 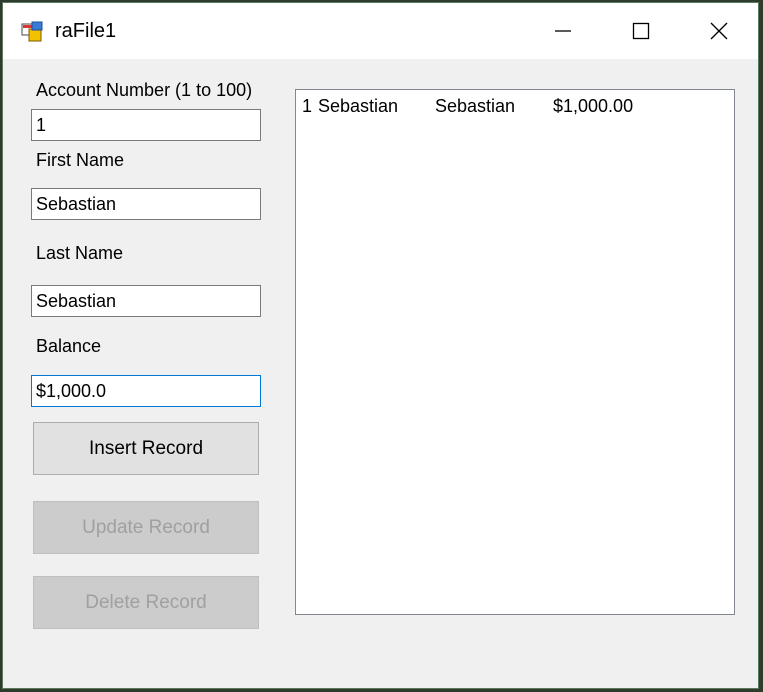 What do you see at coordinates (475, 106) in the screenshot?
I see `record-last-name: Sebastian` at bounding box center [475, 106].